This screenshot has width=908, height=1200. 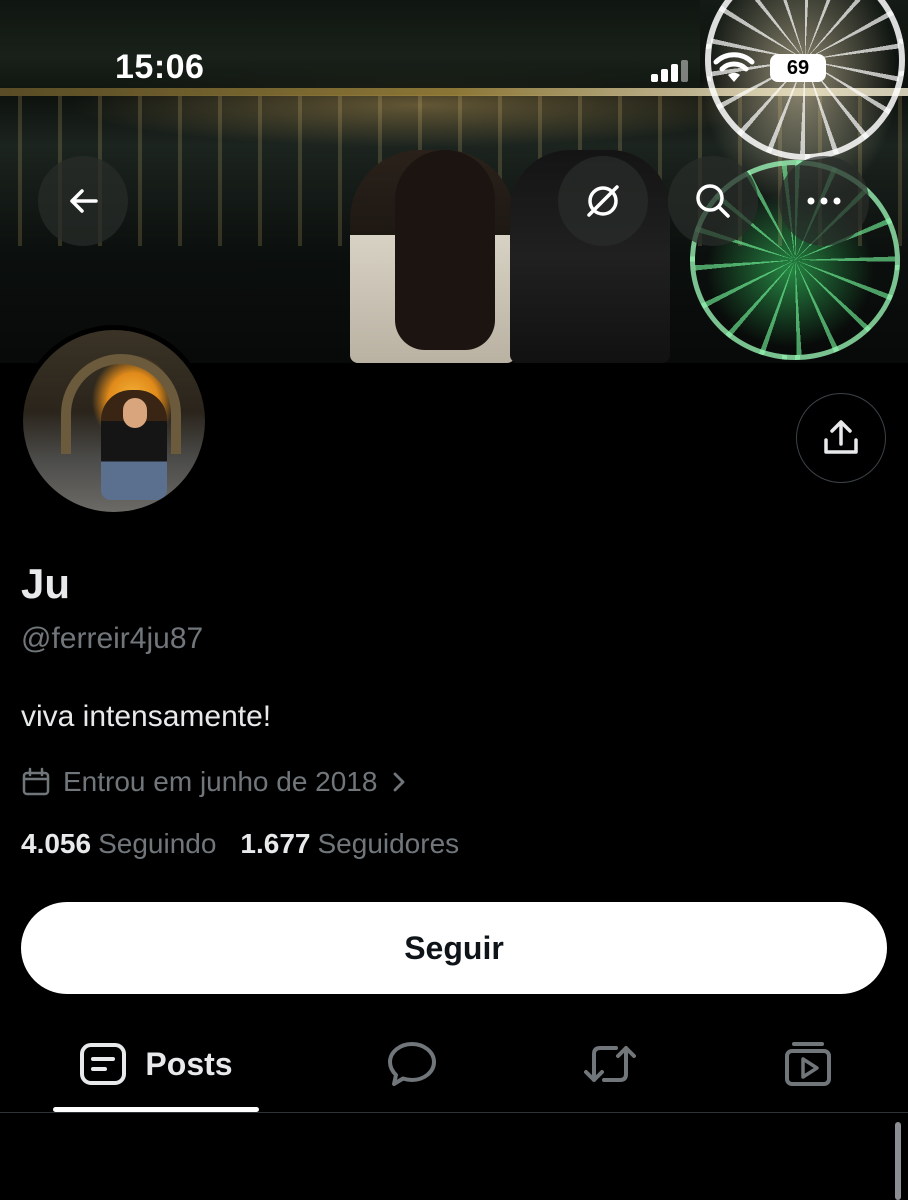 I want to click on back-button, so click(x=83, y=201).